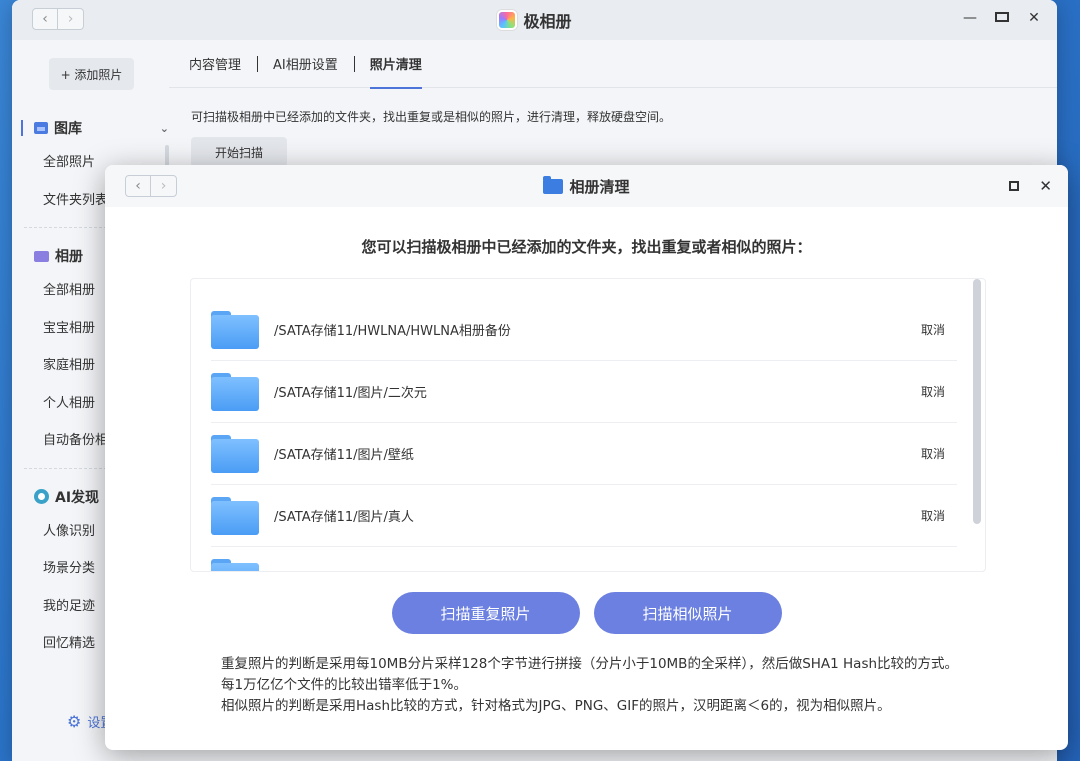  What do you see at coordinates (977, 401) in the screenshot?
I see `folder-list-scrollbar` at bounding box center [977, 401].